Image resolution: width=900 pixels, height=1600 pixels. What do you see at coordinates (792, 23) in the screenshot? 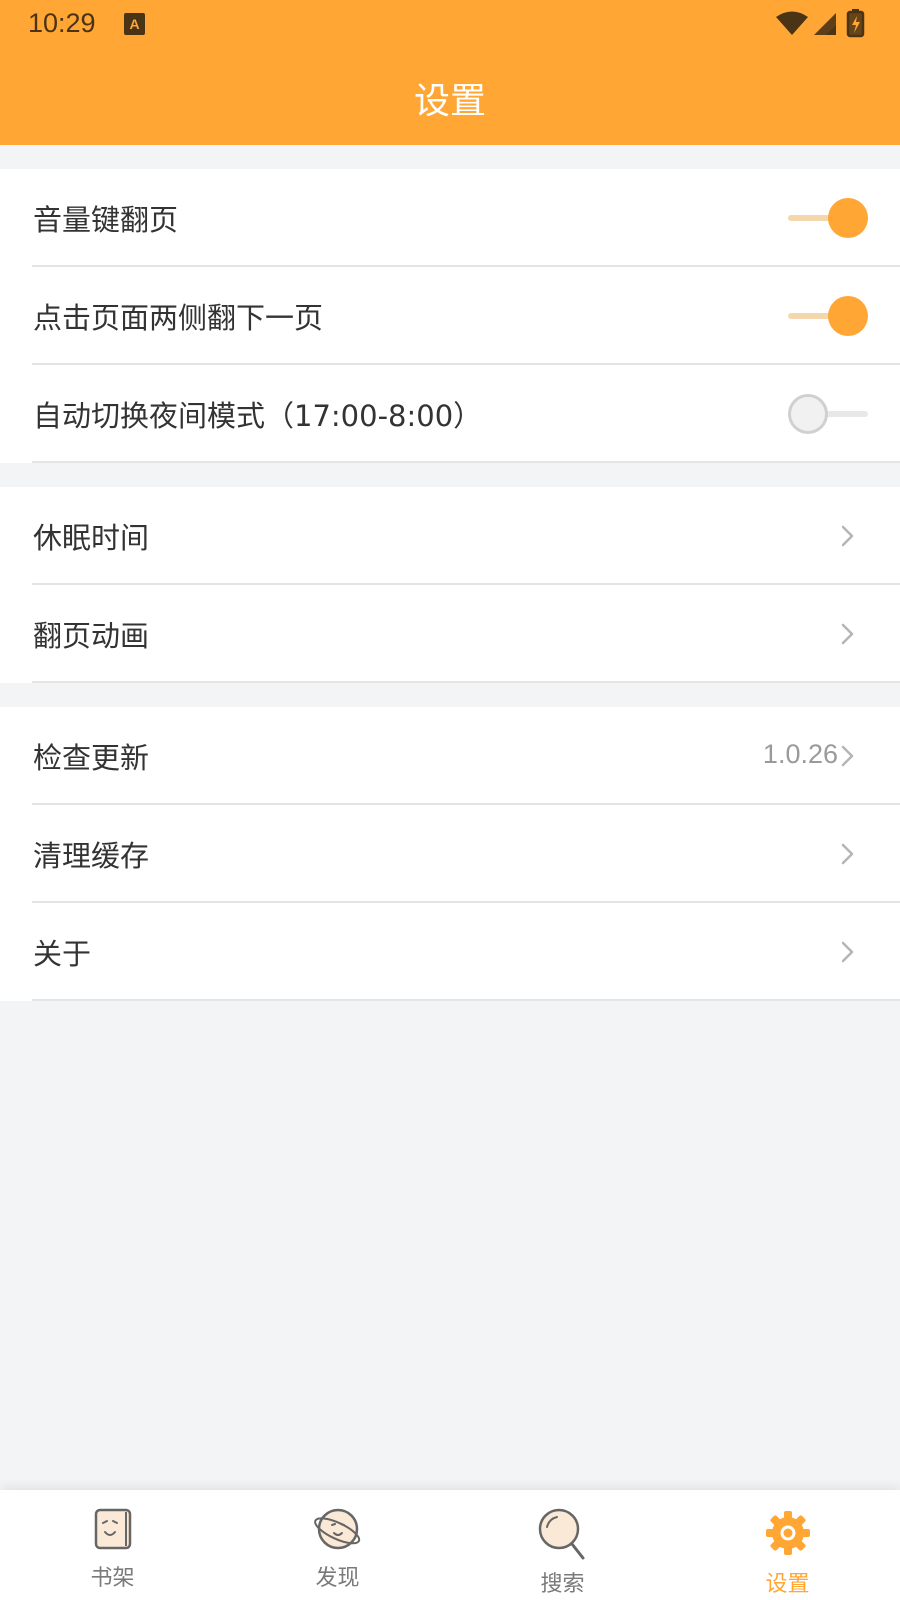
I see `wifi-icon` at bounding box center [792, 23].